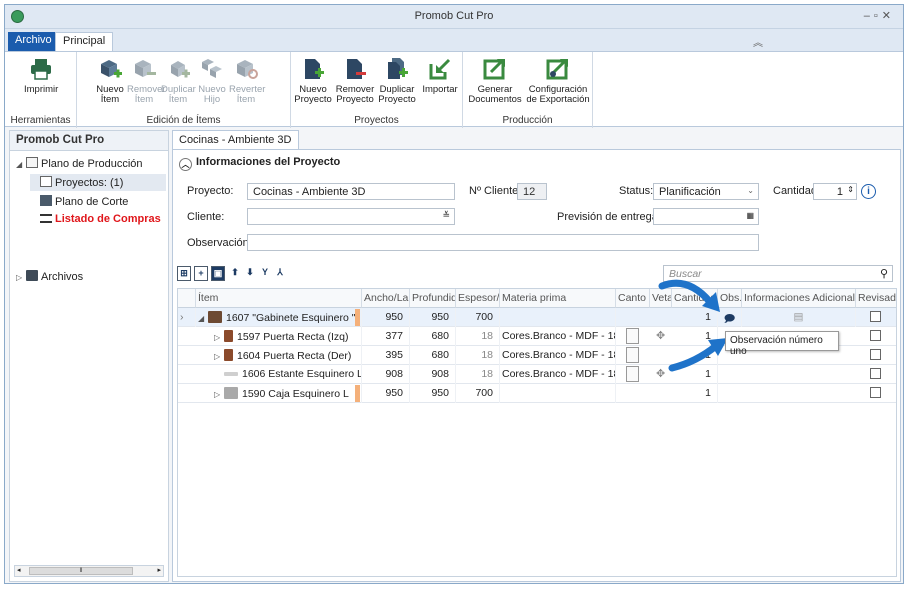  I want to click on remover-item-button: Remover Ítem, so click(146, 80).